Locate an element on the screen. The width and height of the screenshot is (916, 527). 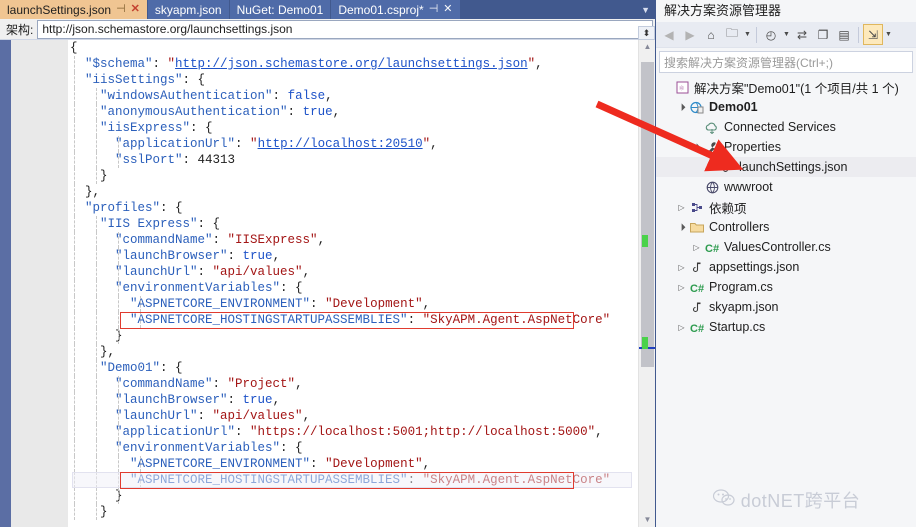
code-line: 22 "commandName": "Project", is located at coordinates (344, 384).